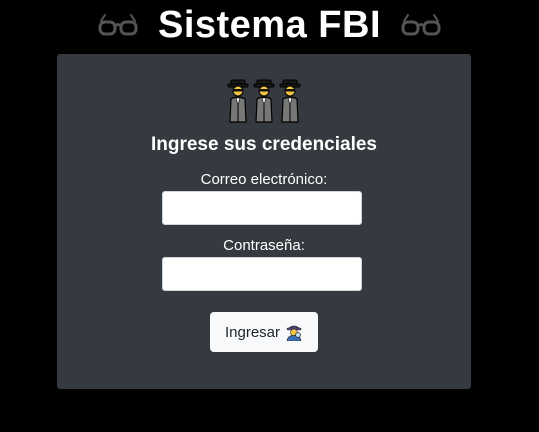  I want to click on page-title: Sistema FBI, so click(269, 25).